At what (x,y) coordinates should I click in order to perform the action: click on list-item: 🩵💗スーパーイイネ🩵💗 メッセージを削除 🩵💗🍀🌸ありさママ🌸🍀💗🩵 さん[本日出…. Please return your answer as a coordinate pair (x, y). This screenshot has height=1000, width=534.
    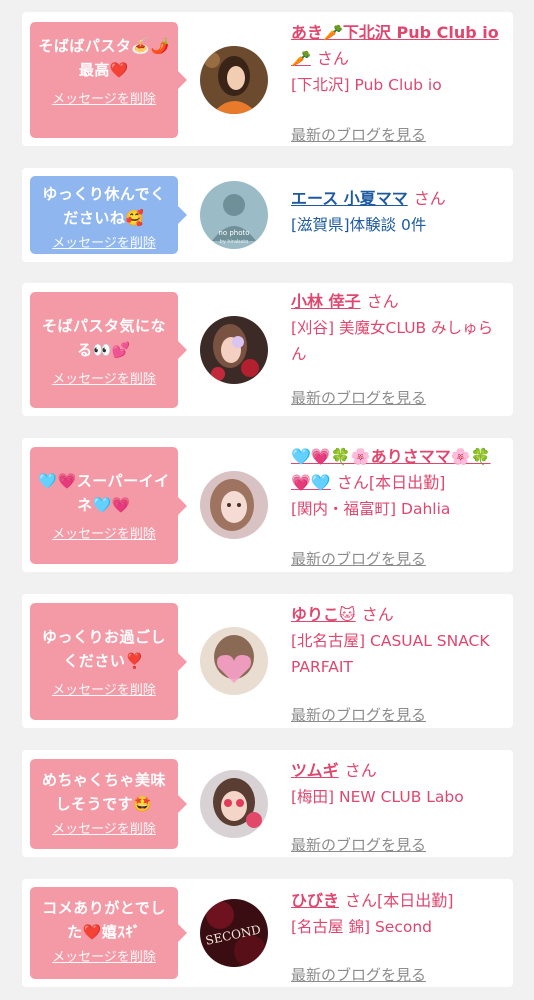
    Looking at the image, I should click on (267, 505).